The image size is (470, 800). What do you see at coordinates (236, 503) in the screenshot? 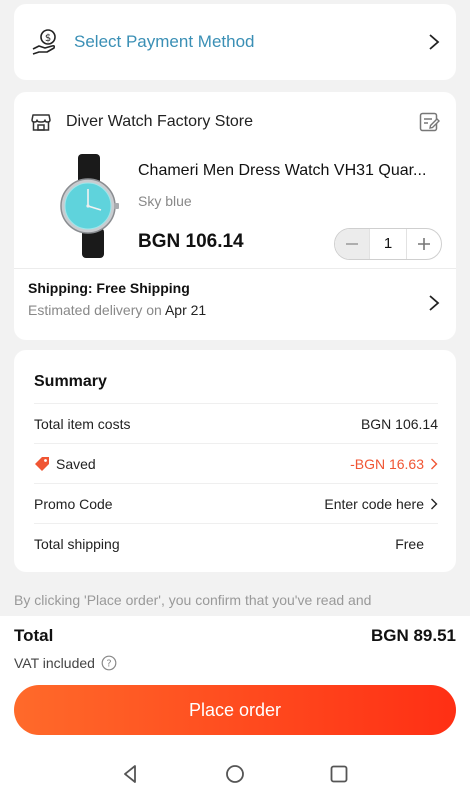
I see `summary-row-promo-code: Promo Code Enter code here` at bounding box center [236, 503].